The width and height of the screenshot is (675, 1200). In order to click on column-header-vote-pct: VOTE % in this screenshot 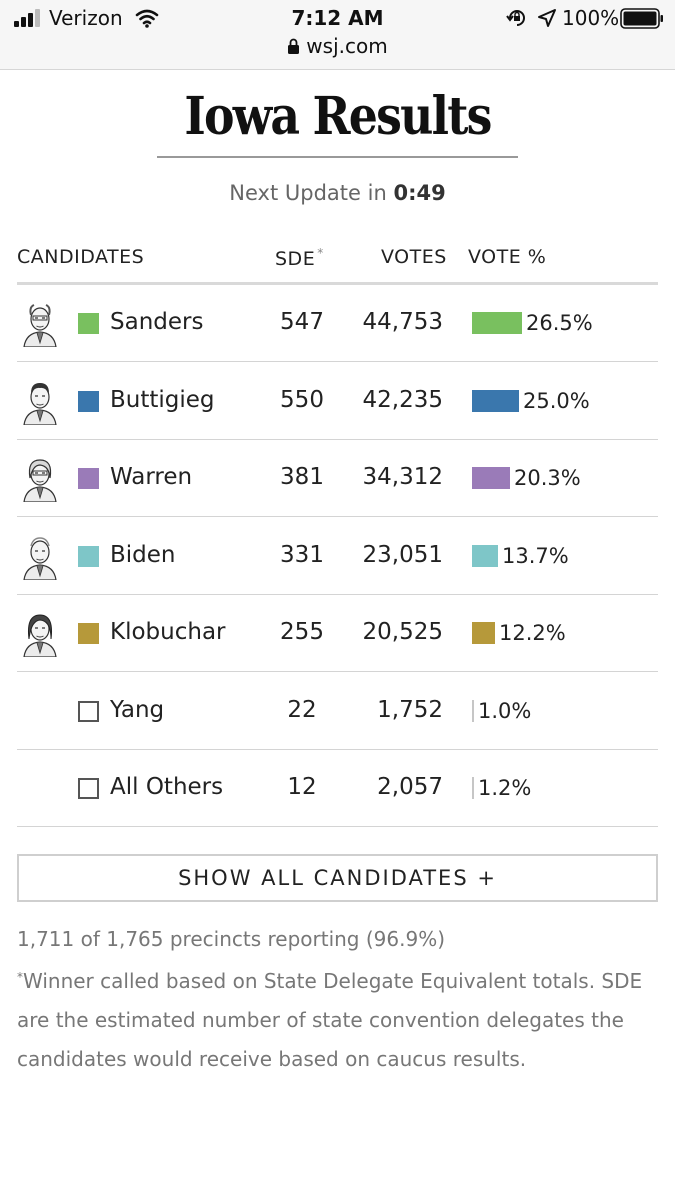, I will do `click(507, 257)`.